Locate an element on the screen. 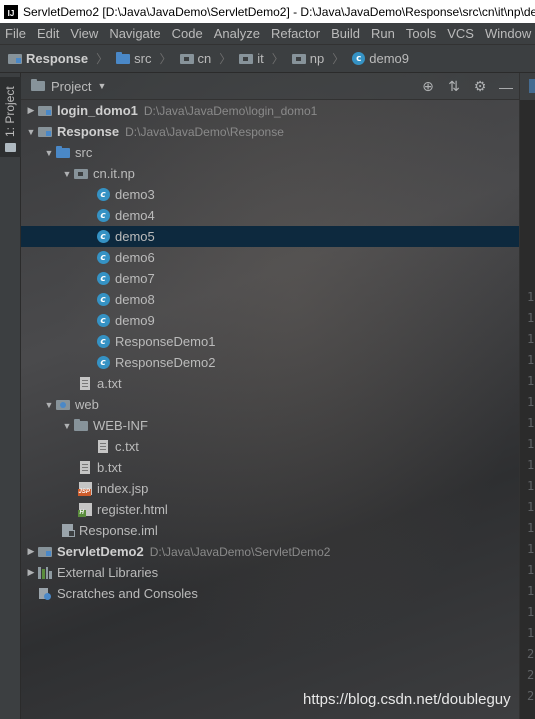 This screenshot has width=535, height=719. minimize-icon: — is located at coordinates (506, 87).